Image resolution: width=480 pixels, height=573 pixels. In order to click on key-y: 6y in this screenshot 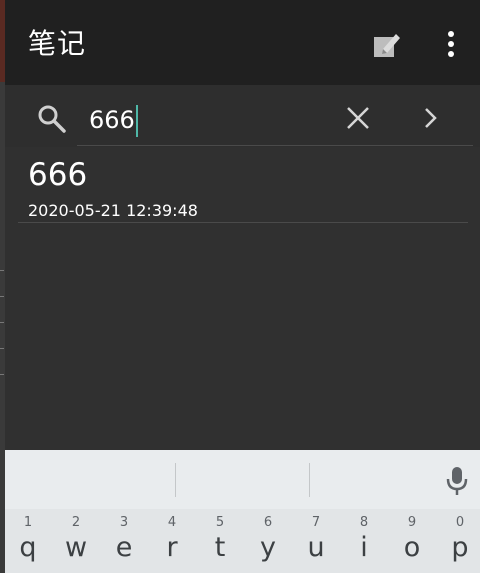, I will do `click(268, 541)`.